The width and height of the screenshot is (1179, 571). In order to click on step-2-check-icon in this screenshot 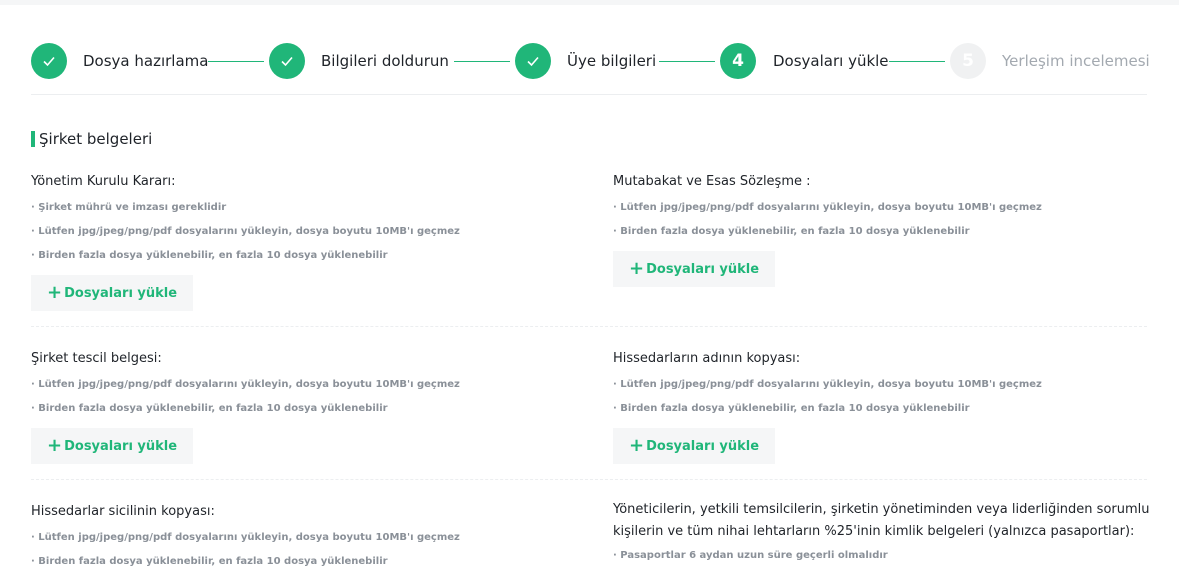, I will do `click(287, 61)`.